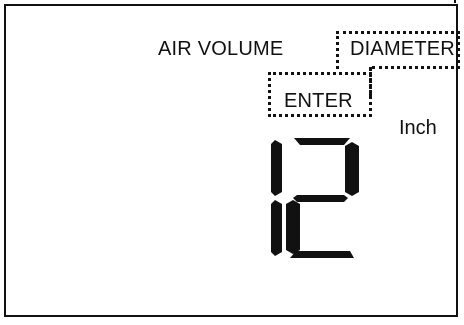 This screenshot has height=325, width=464. Describe the element at coordinates (322, 254) in the screenshot. I see `digit-2-segment-d` at that location.